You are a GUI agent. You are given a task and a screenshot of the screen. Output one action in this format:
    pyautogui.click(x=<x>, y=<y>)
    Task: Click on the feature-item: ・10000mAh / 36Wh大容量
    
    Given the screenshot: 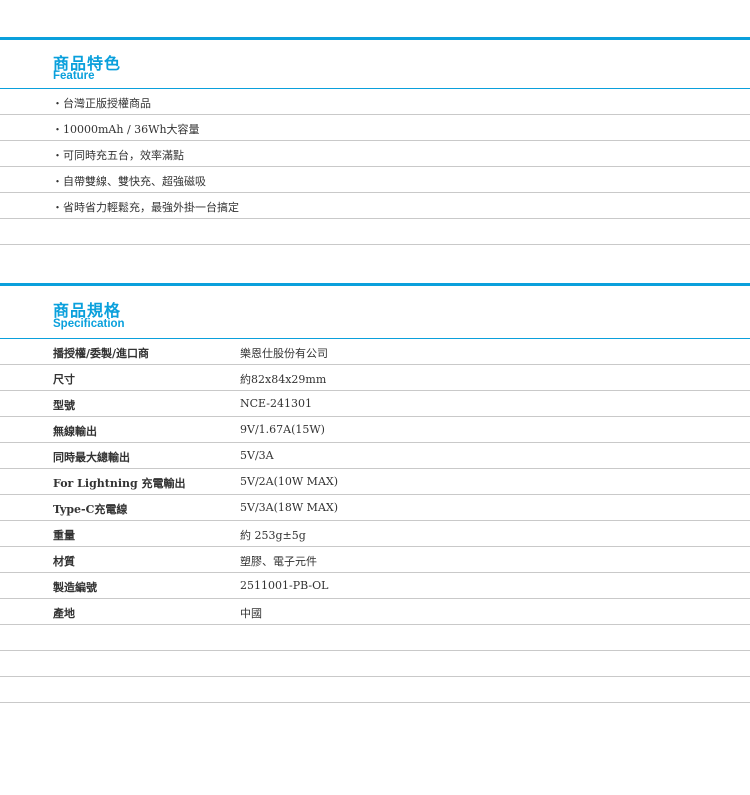 What is the action you would take?
    pyautogui.click(x=375, y=128)
    